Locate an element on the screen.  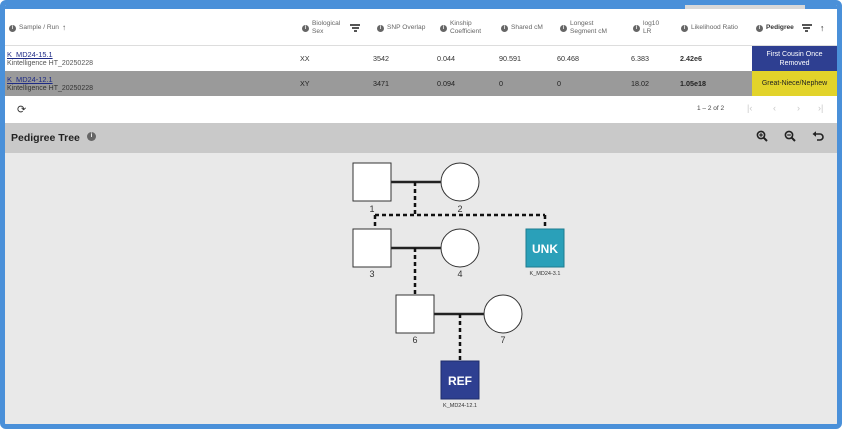
header-sample-label: Sample / Run is located at coordinates (39, 27).